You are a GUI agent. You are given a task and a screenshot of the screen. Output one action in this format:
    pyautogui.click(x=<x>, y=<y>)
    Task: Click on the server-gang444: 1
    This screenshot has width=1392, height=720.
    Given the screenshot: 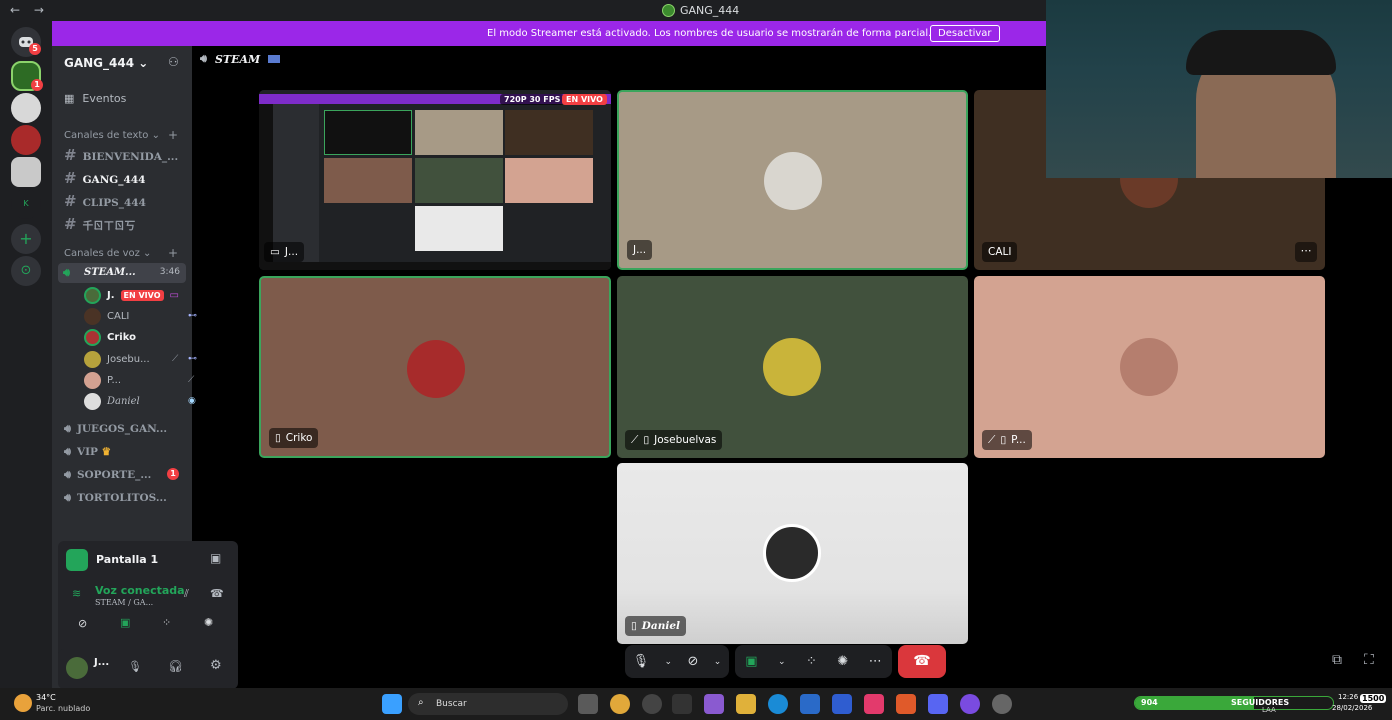 What is the action you would take?
    pyautogui.click(x=27, y=76)
    